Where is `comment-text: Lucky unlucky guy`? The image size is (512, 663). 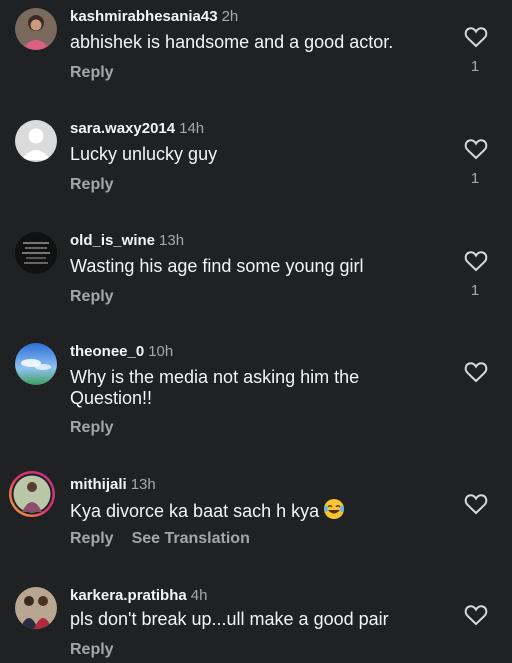
comment-text: Lucky unlucky guy is located at coordinates (144, 154).